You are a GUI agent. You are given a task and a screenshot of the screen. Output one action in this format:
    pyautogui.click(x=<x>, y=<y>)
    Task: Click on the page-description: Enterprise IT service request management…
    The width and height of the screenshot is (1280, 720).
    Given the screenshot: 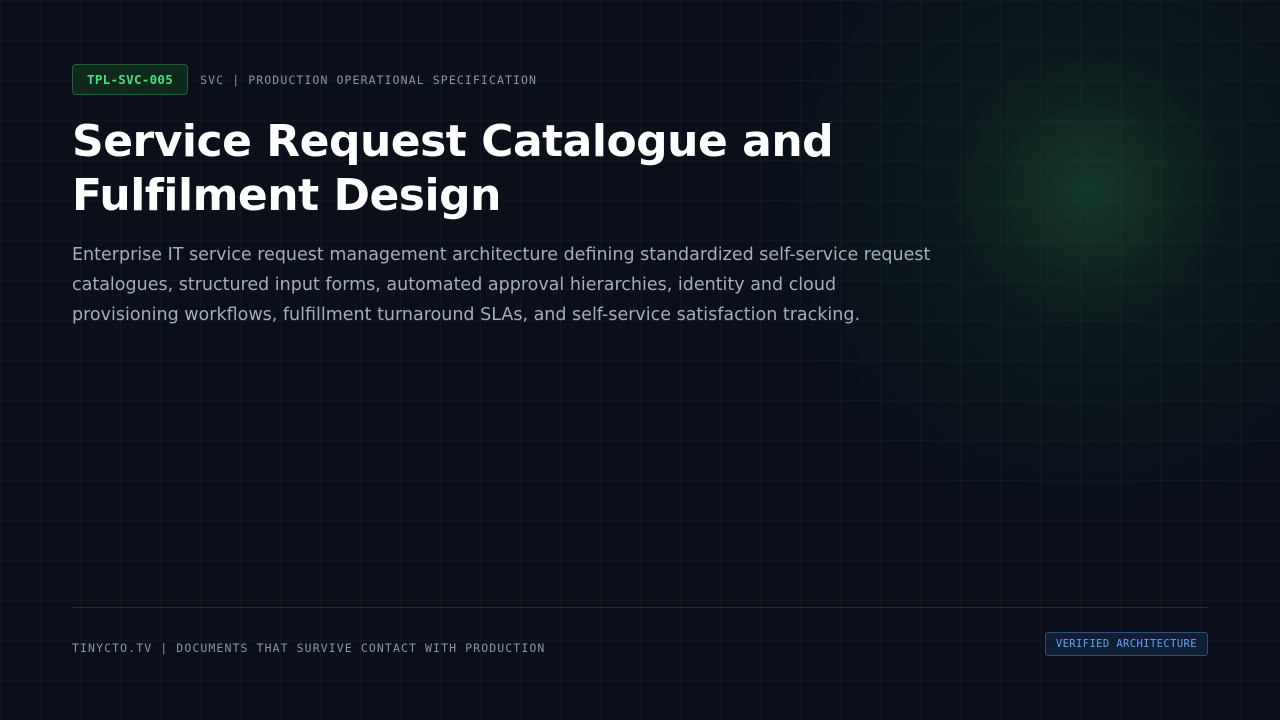 What is the action you would take?
    pyautogui.click(x=501, y=285)
    